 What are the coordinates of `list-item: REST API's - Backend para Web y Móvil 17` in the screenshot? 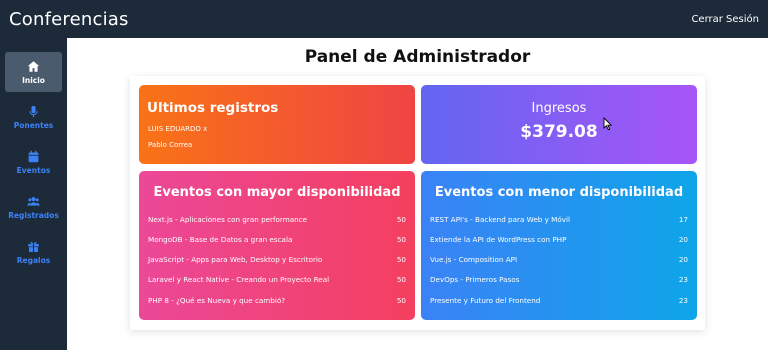 It's located at (559, 219).